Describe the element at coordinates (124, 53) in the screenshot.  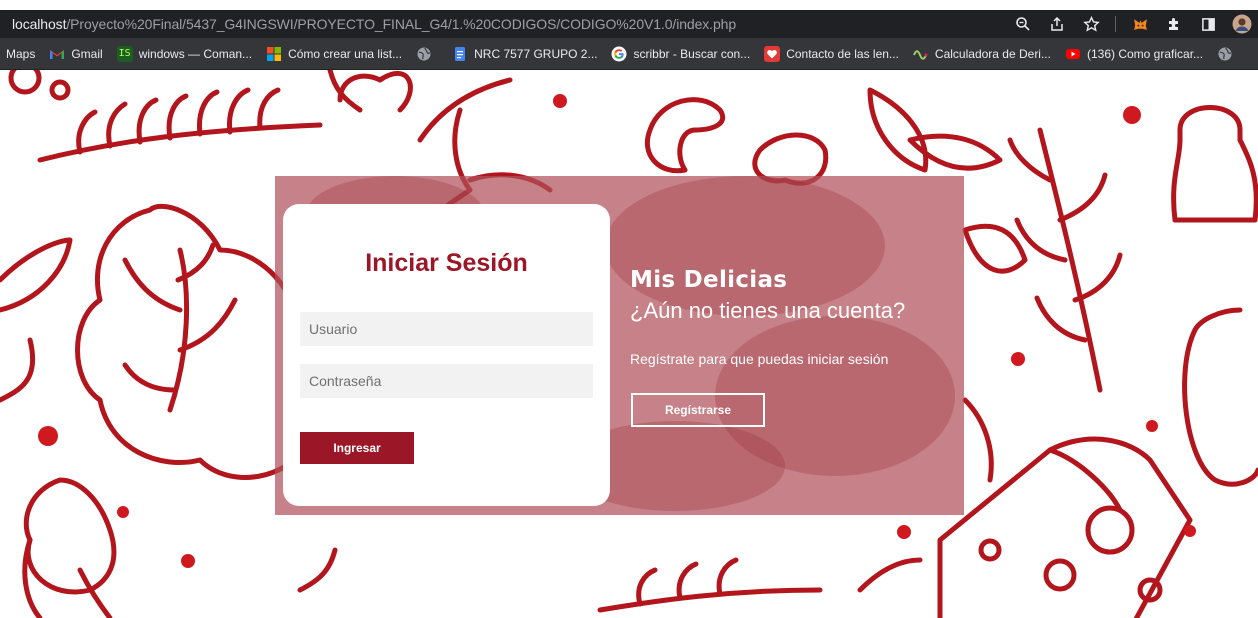
I see `terminal-icon: IS` at that location.